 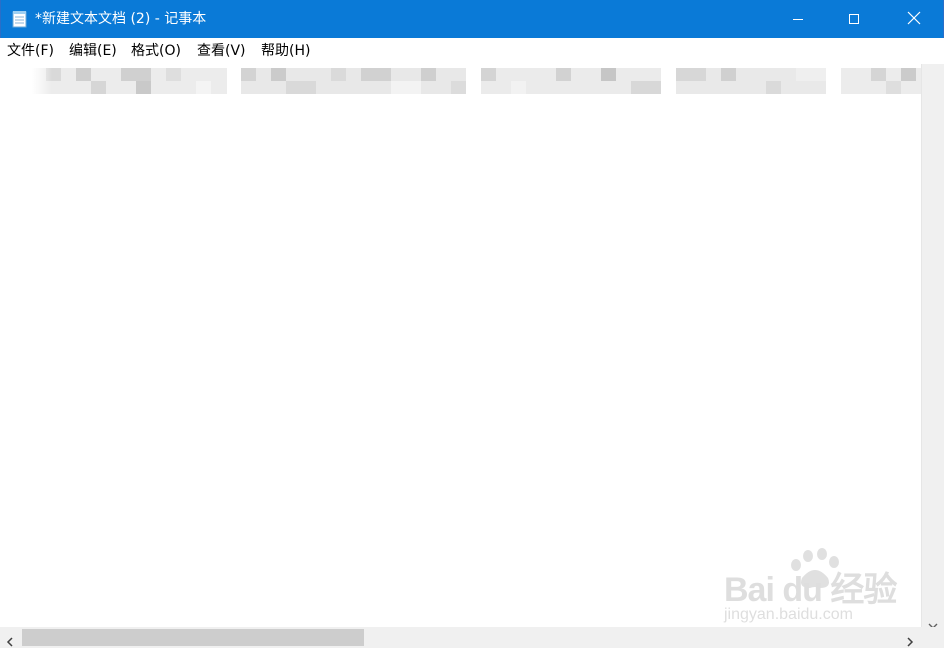 I want to click on window-title: *新建文本文档 (2) - 记事本, so click(x=121, y=19).